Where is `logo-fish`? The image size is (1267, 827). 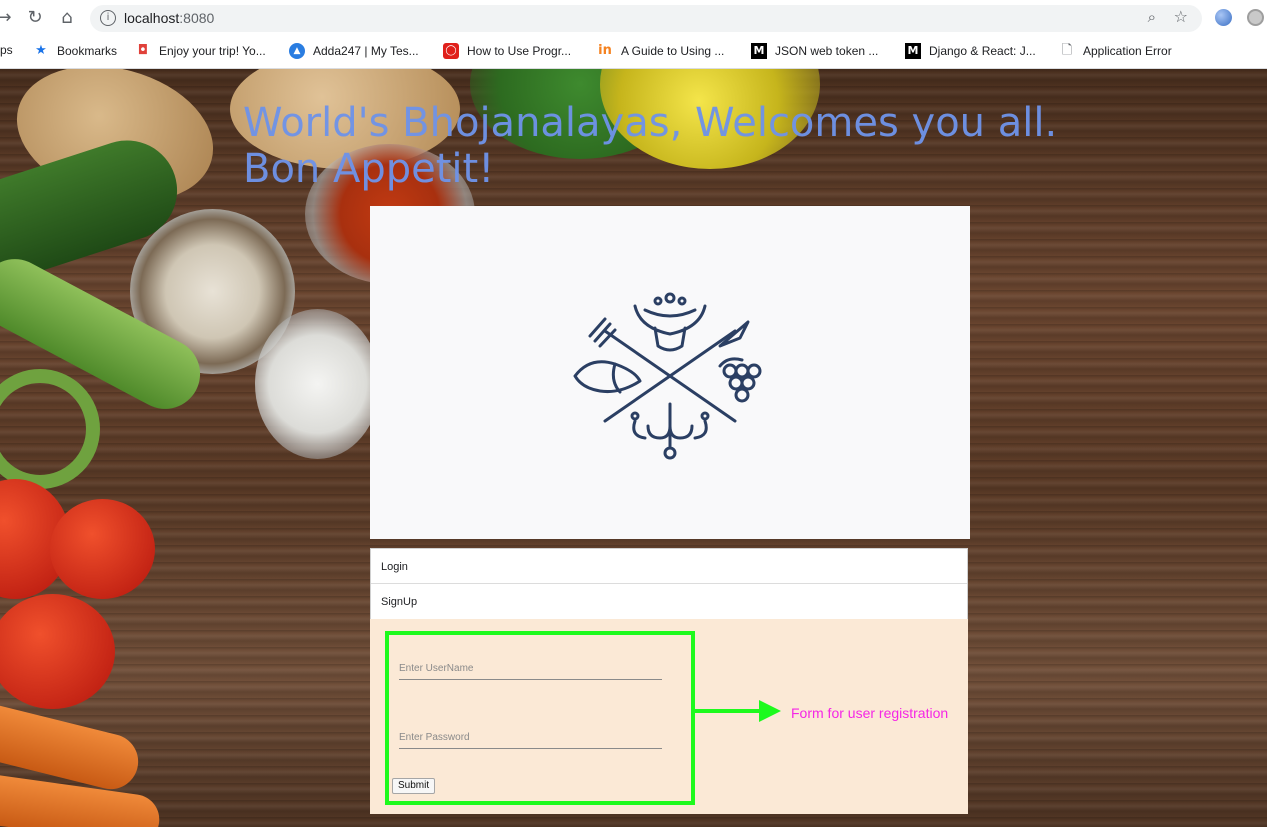
logo-fish is located at coordinates (607, 377).